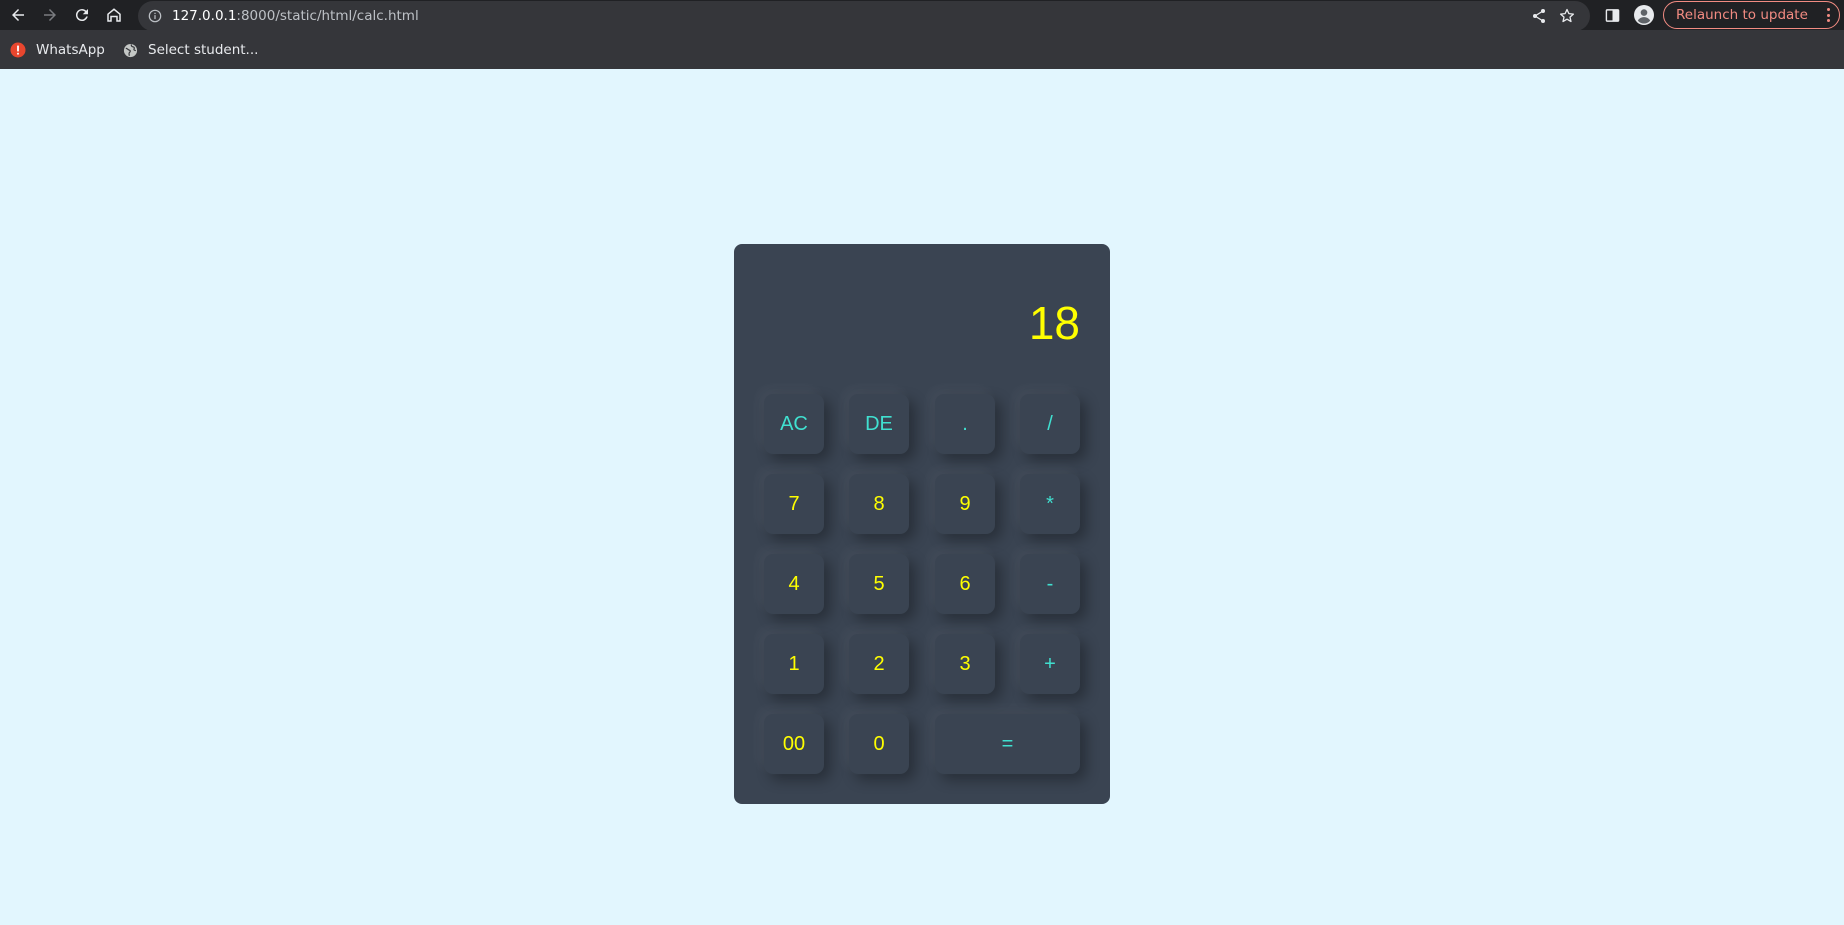  I want to click on share-icon, so click(1539, 16).